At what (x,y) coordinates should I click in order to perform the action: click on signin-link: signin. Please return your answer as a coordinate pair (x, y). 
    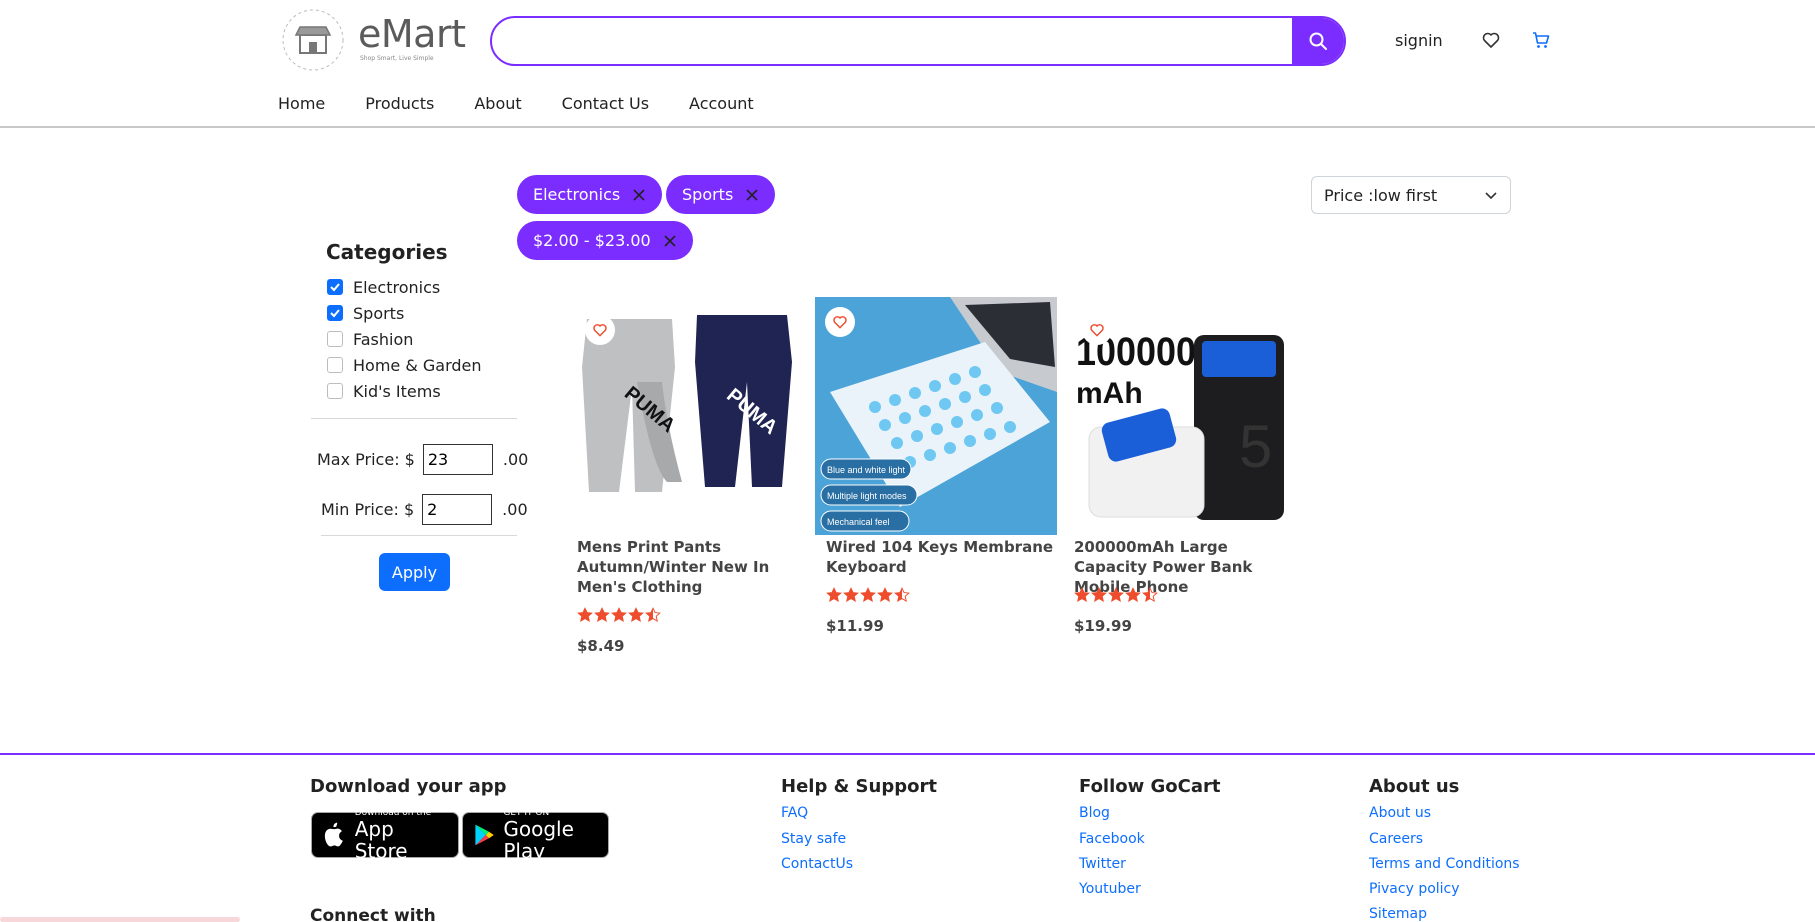
    Looking at the image, I should click on (1419, 40).